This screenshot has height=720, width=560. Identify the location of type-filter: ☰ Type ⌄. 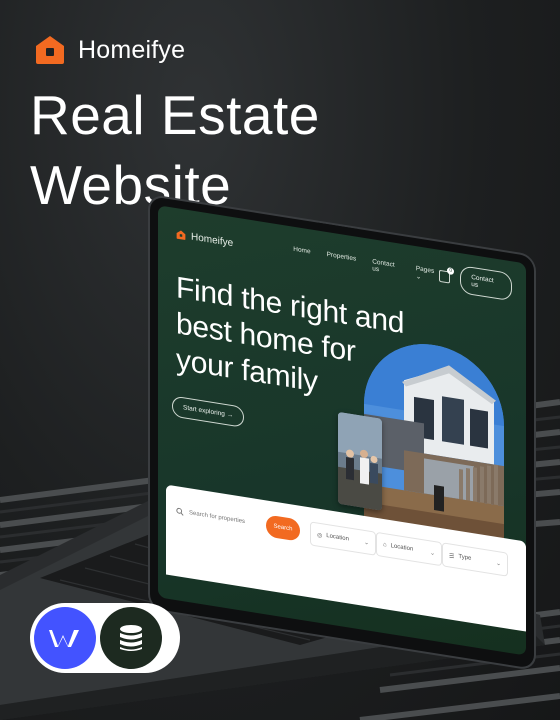
(475, 559).